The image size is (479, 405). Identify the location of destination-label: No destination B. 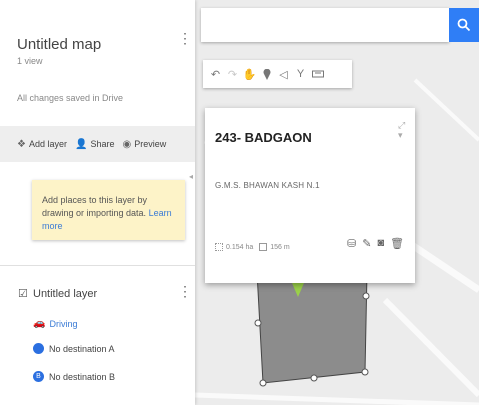
(82, 376).